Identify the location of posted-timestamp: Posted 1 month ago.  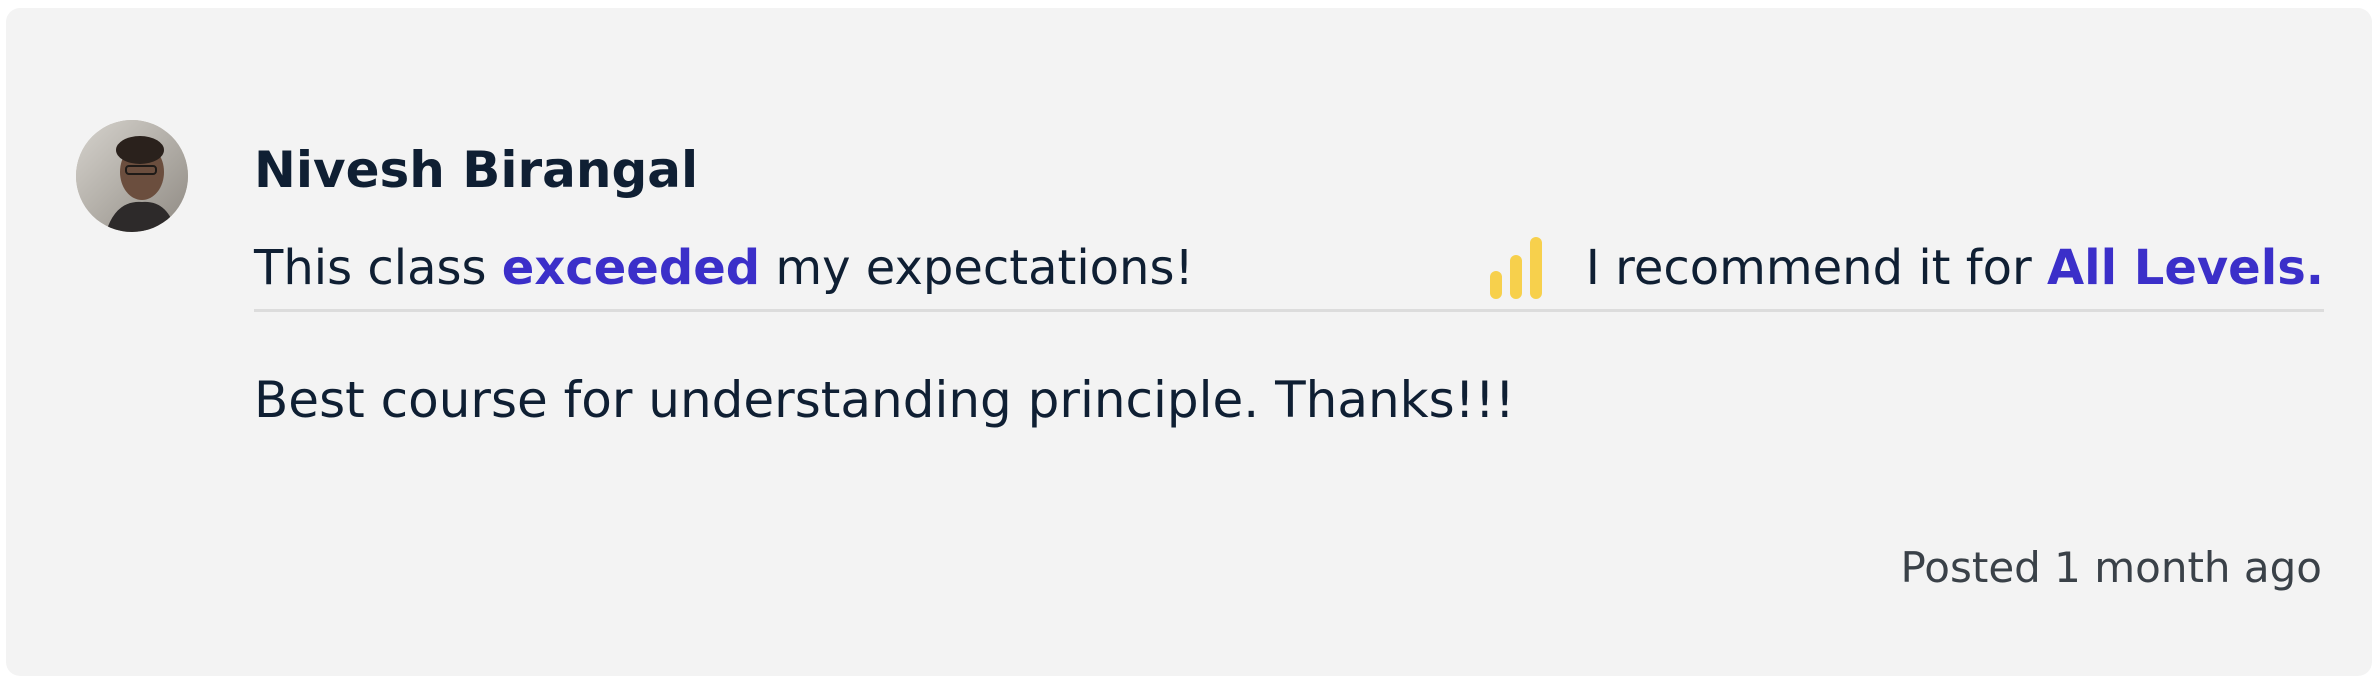
(2111, 567).